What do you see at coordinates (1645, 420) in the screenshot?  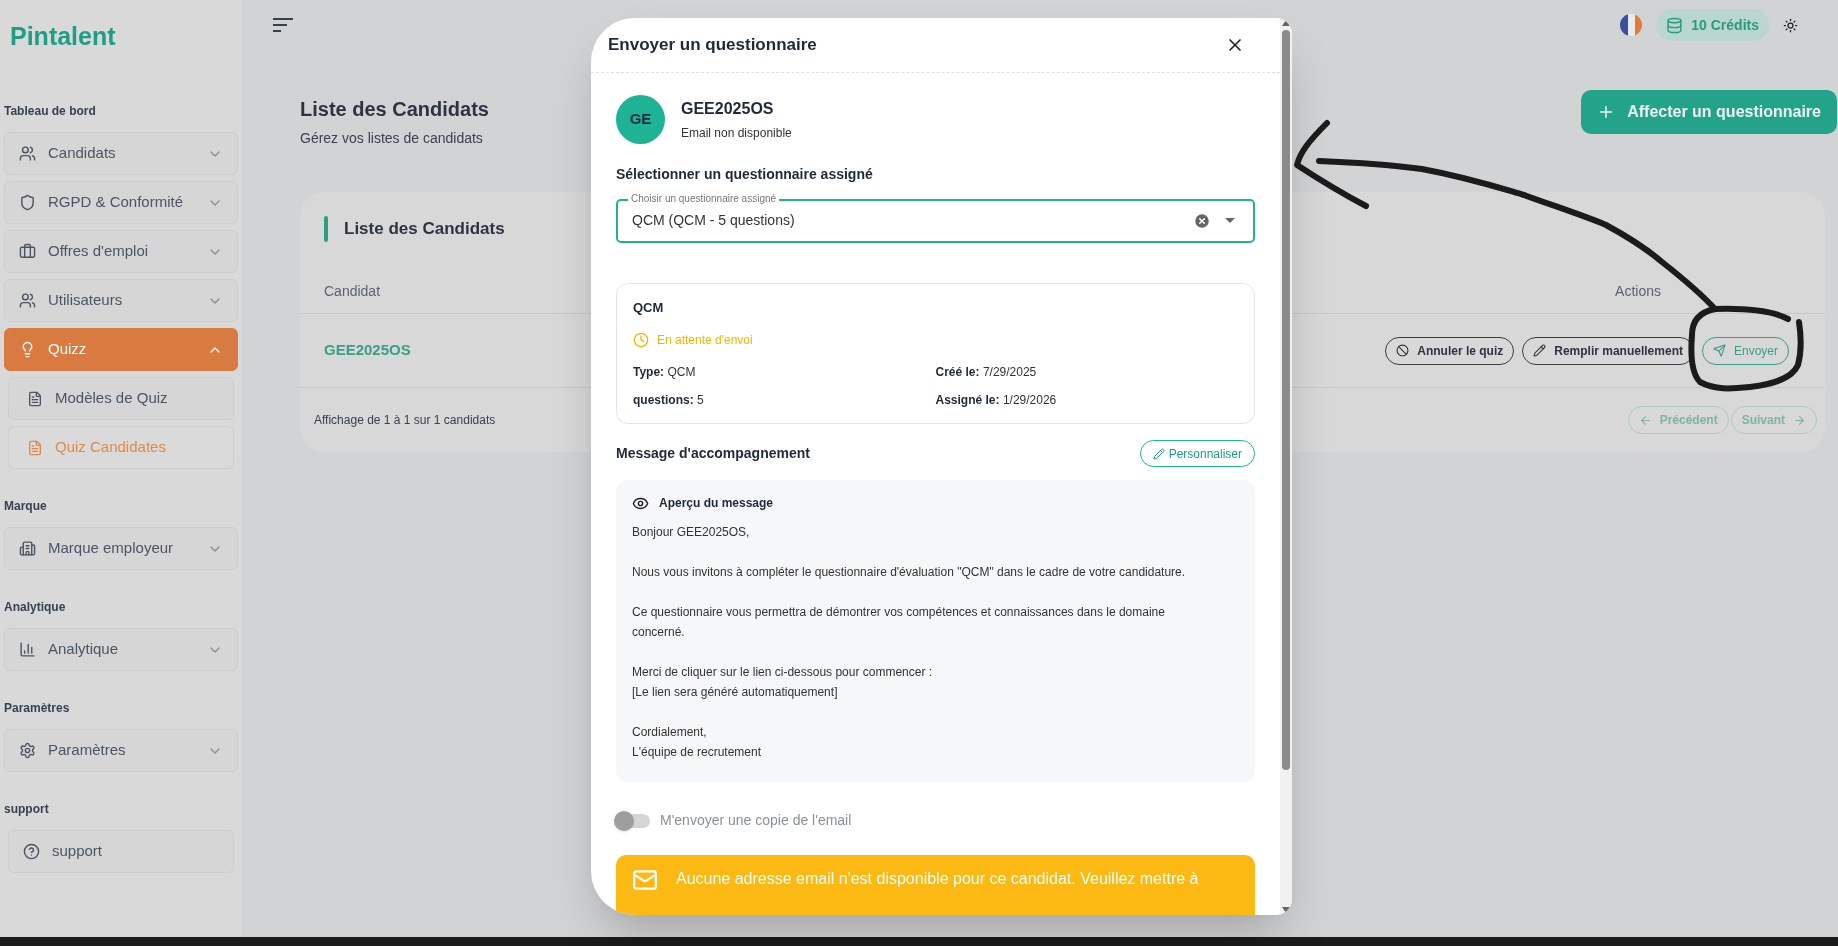 I see `arrow-left-icon` at bounding box center [1645, 420].